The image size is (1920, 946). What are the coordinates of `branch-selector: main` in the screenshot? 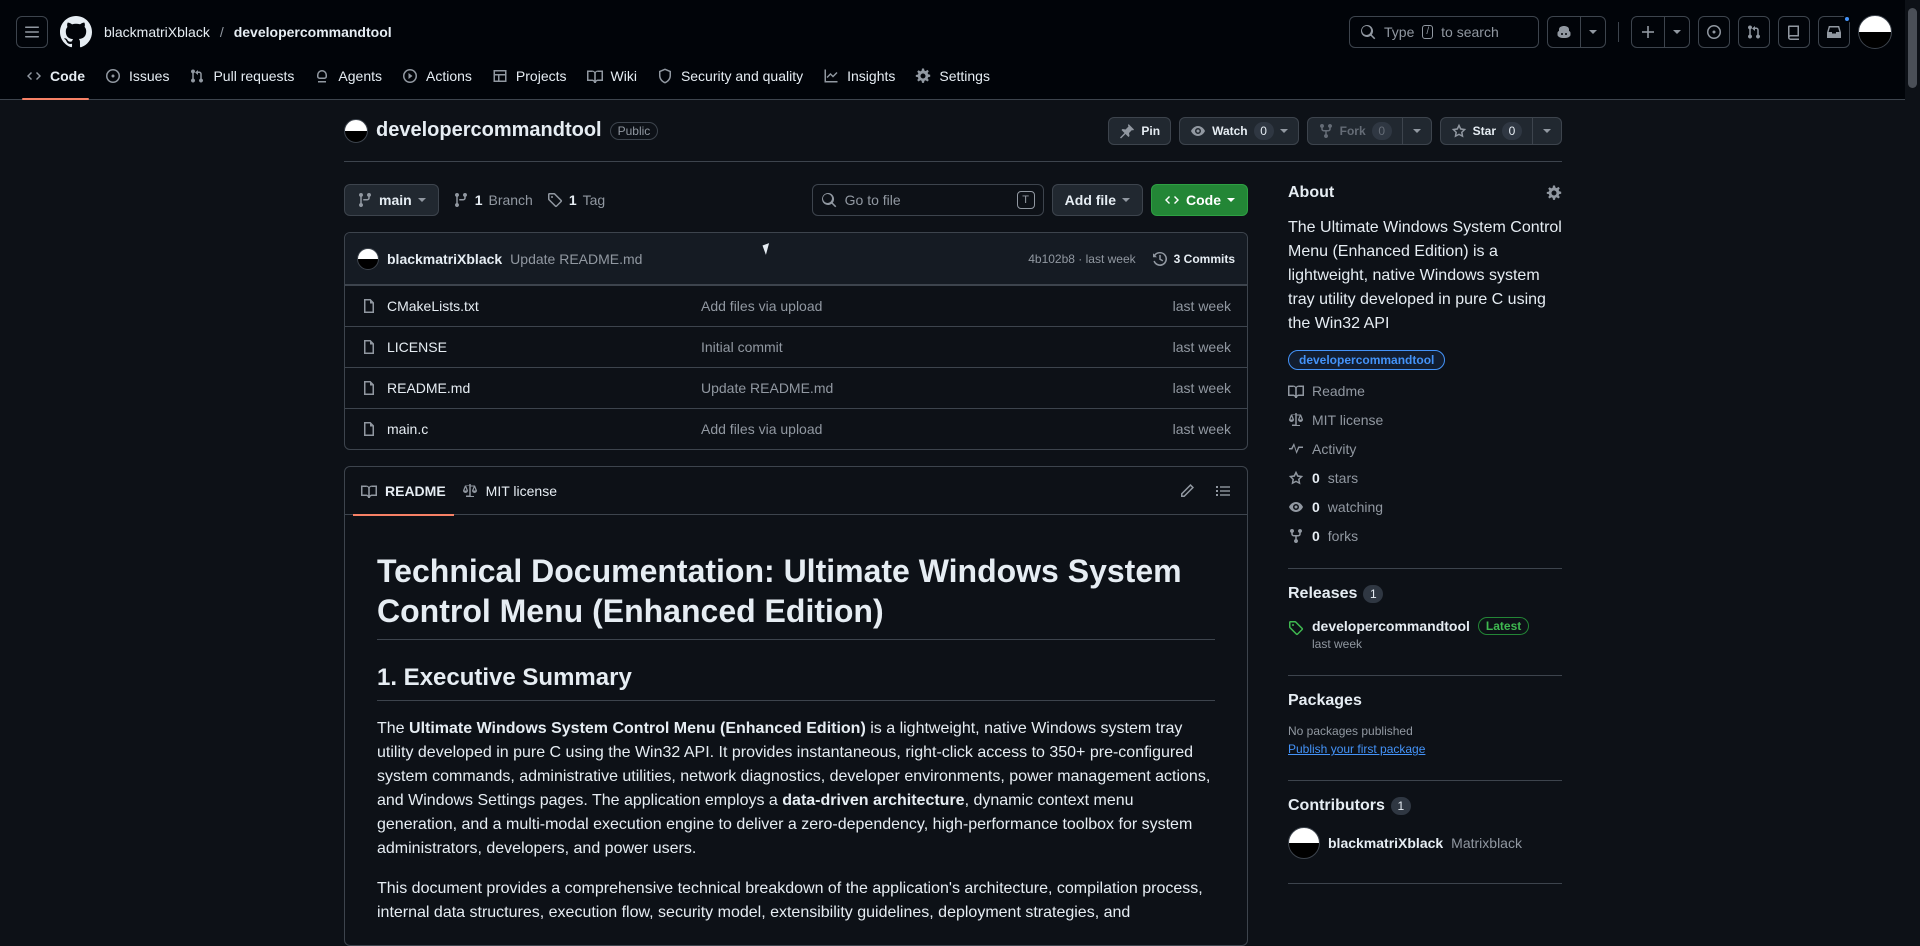 It's located at (391, 200).